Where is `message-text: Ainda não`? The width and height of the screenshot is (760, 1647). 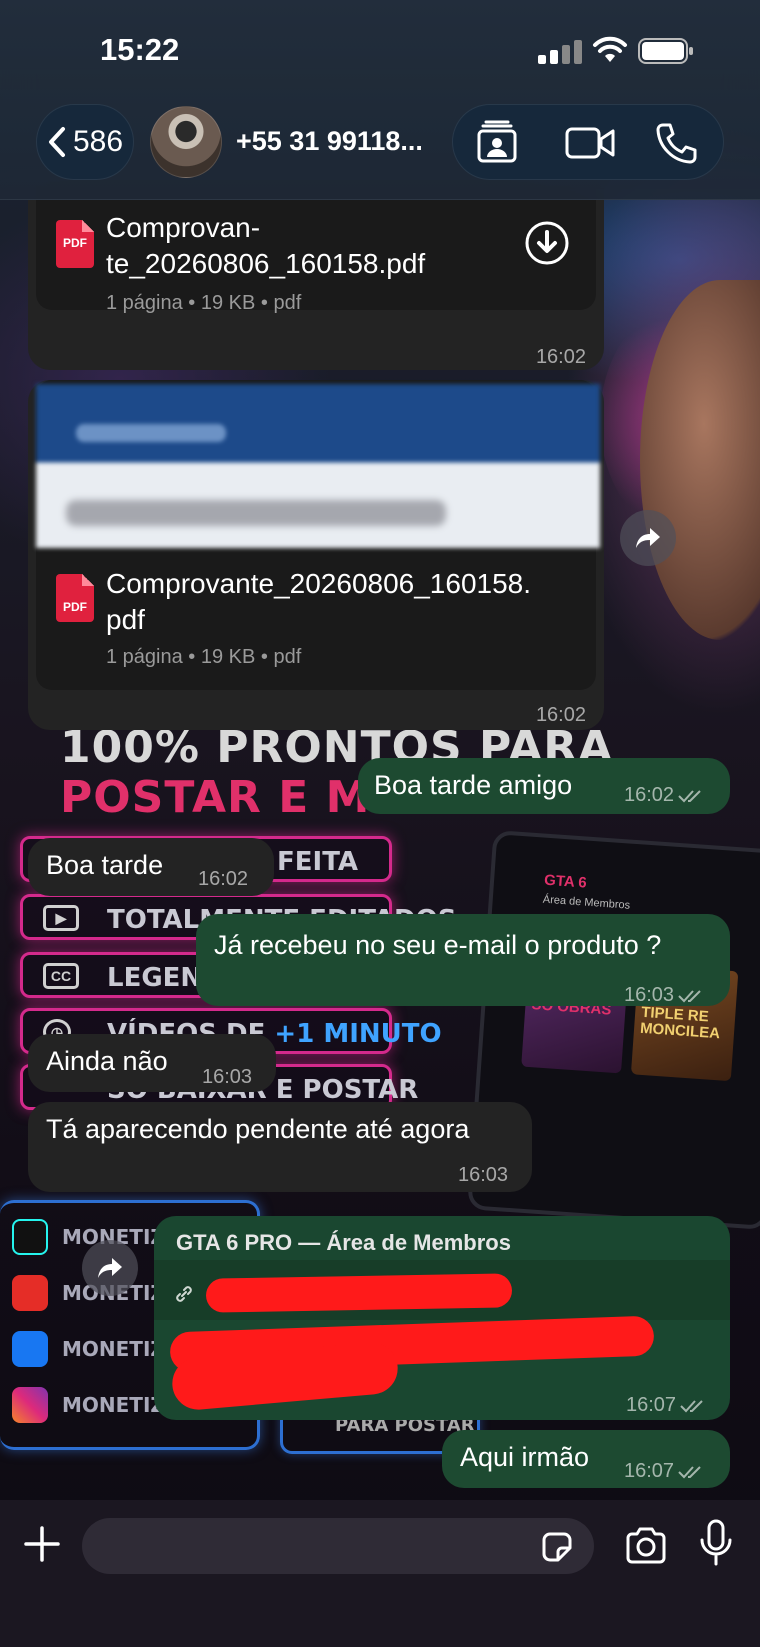 message-text: Ainda não is located at coordinates (107, 1061).